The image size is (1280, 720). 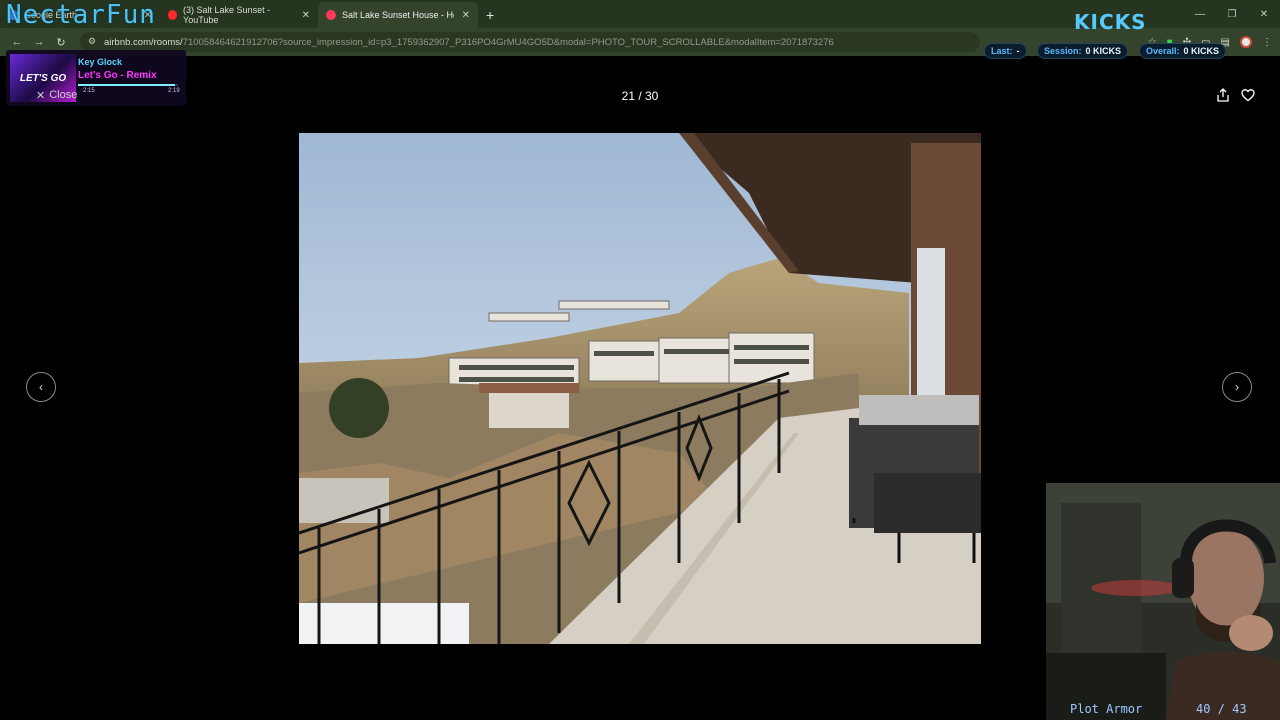 I want to click on close-photo-tour-button: ✕ Close, so click(x=56, y=95).